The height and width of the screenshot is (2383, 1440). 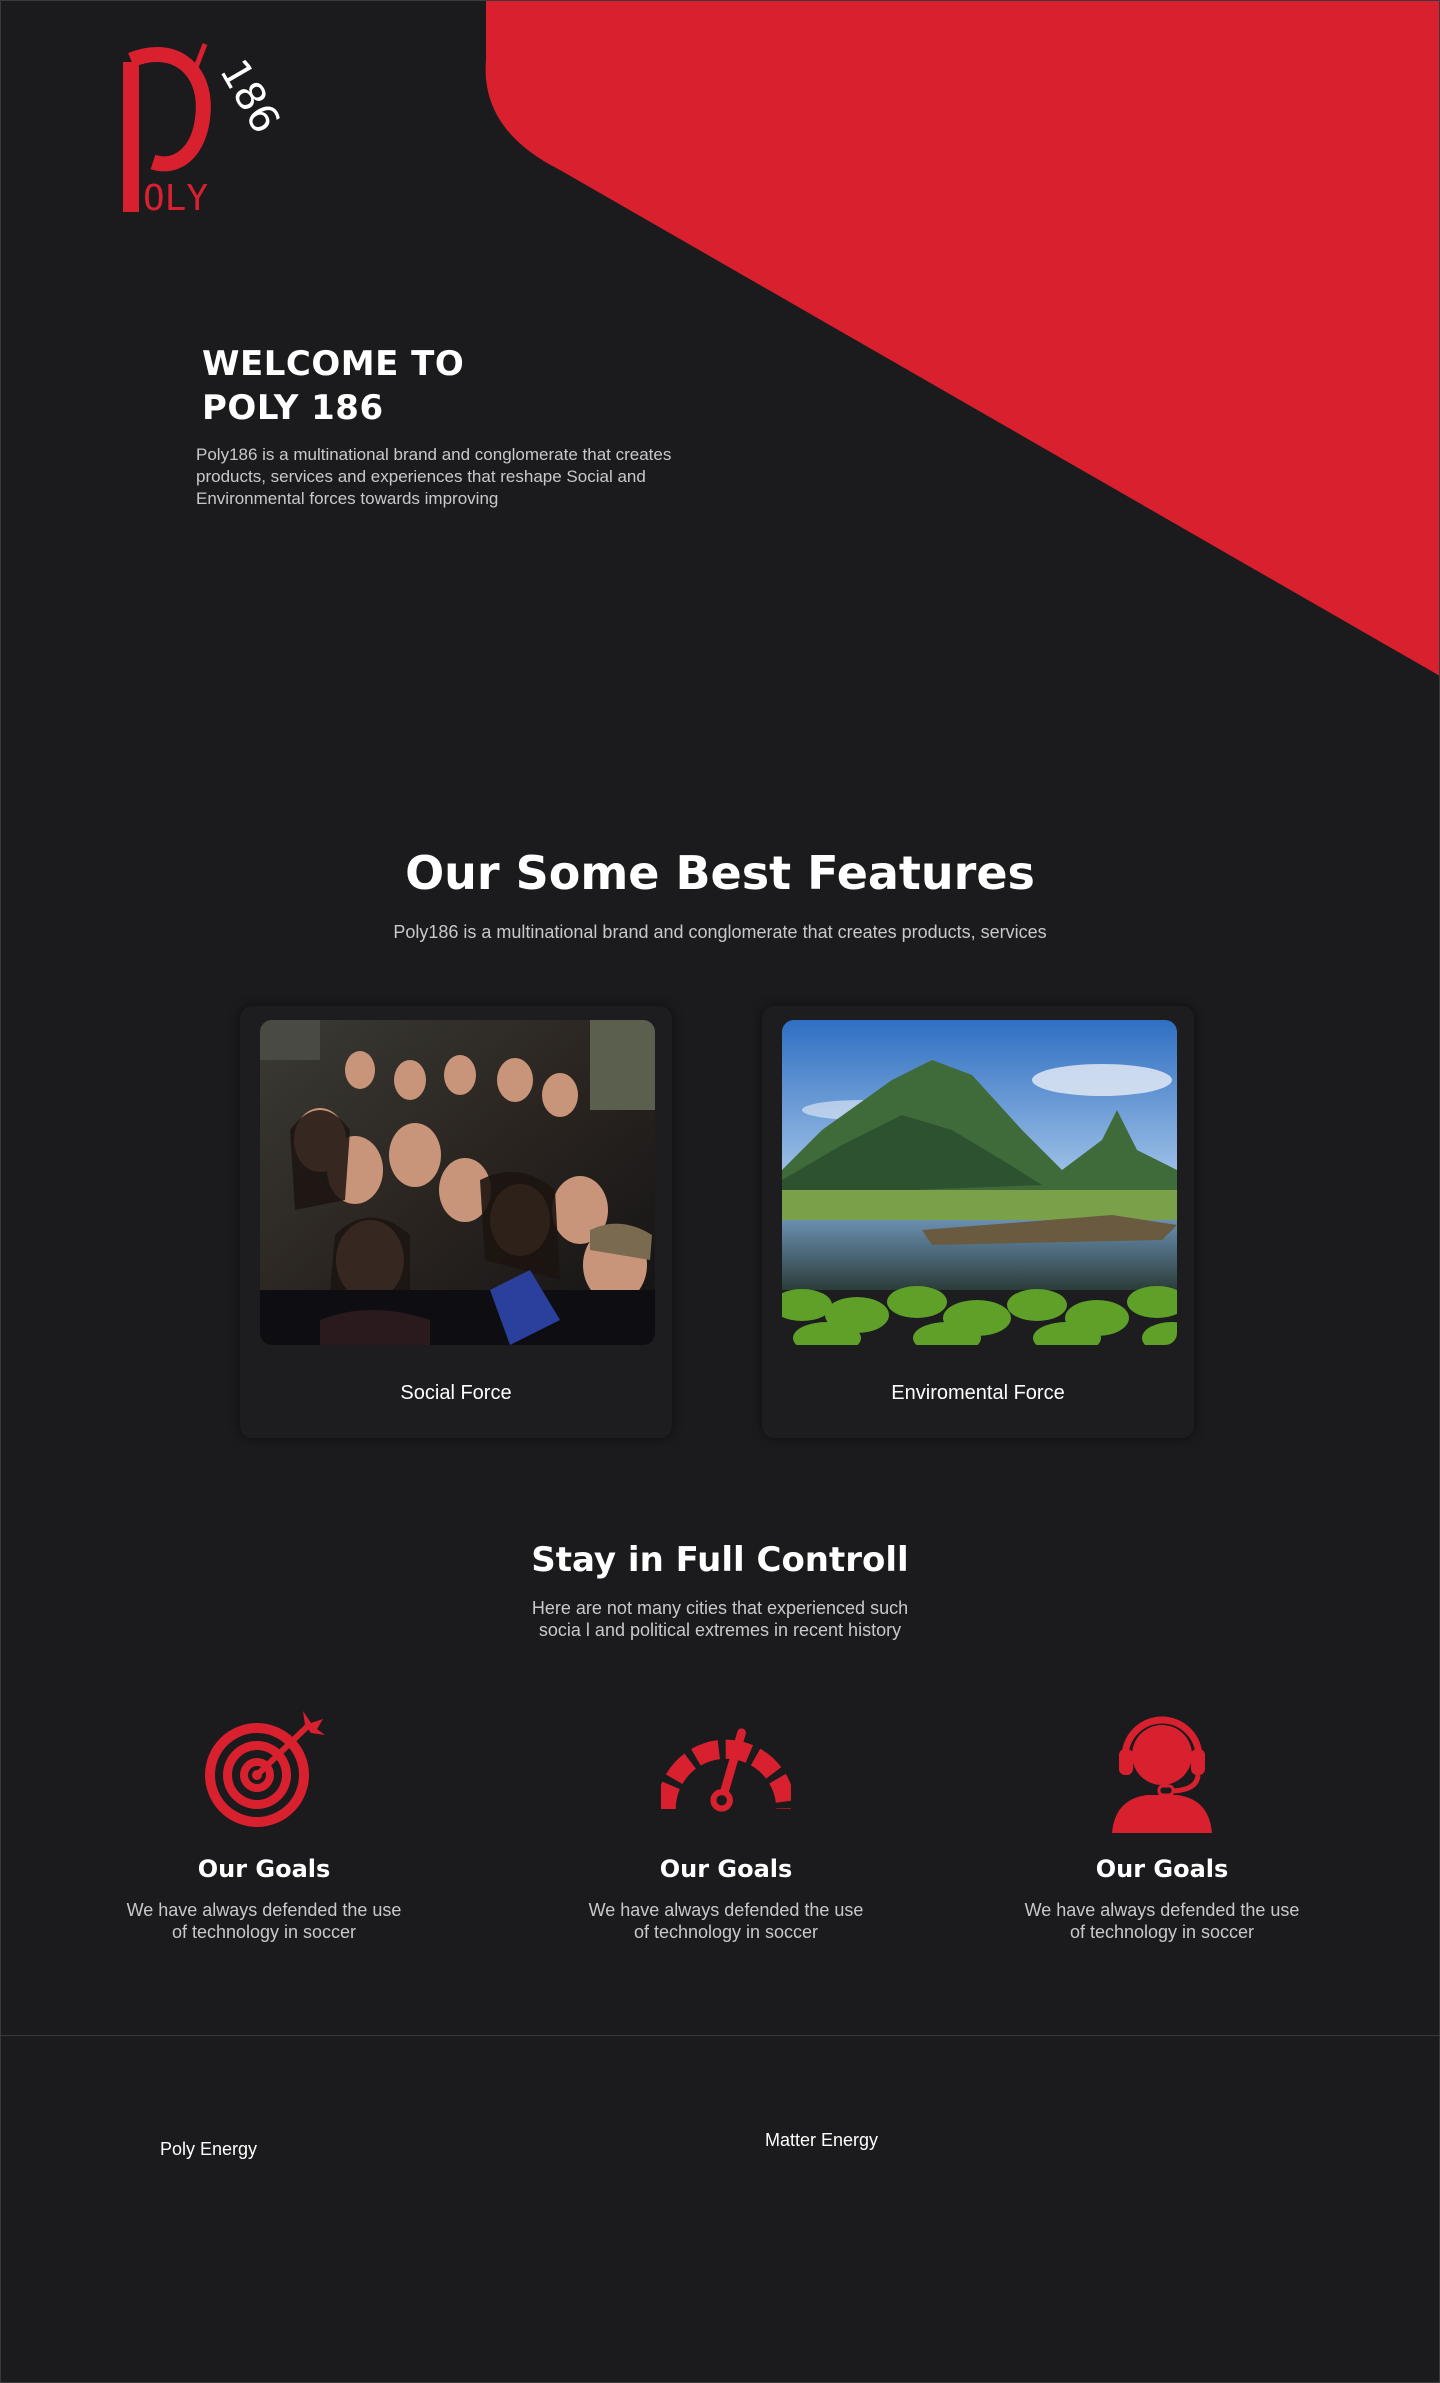 What do you see at coordinates (333, 386) in the screenshot?
I see `hero-title: WELCOME TO POLY 186` at bounding box center [333, 386].